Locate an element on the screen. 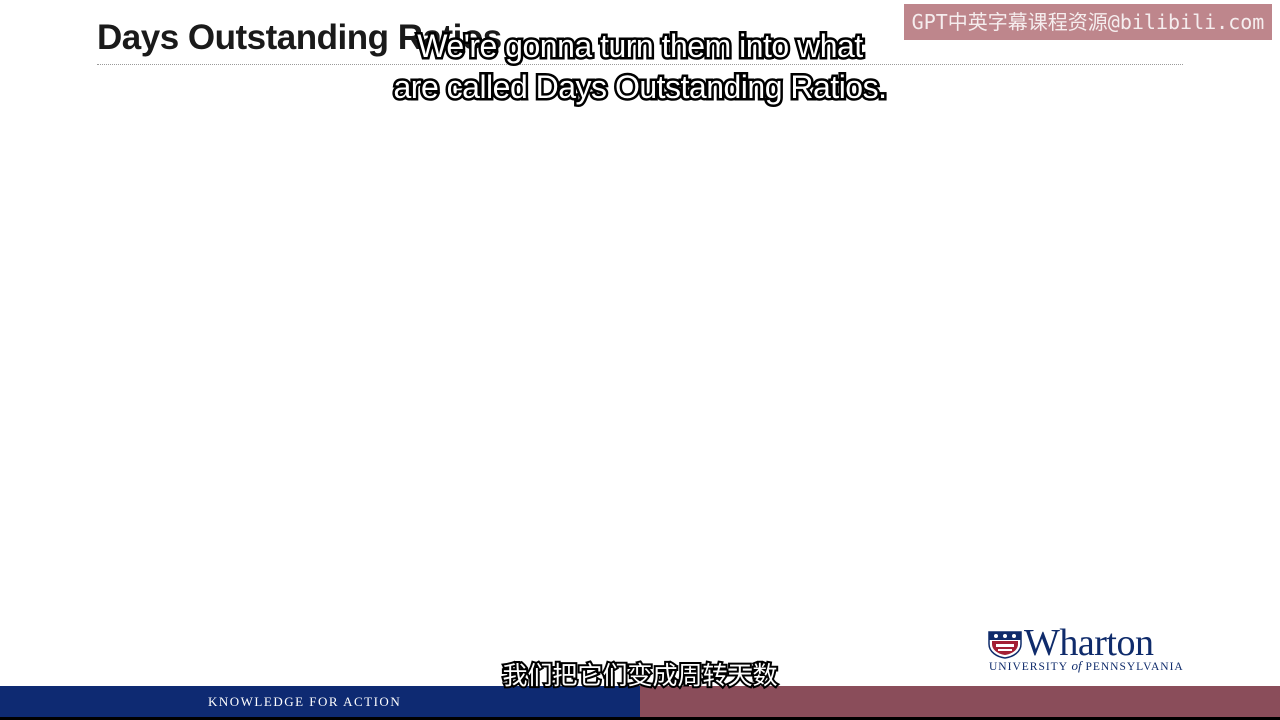  footer-tagline: KNOWLEDGE FOR ACTION is located at coordinates (305, 701).